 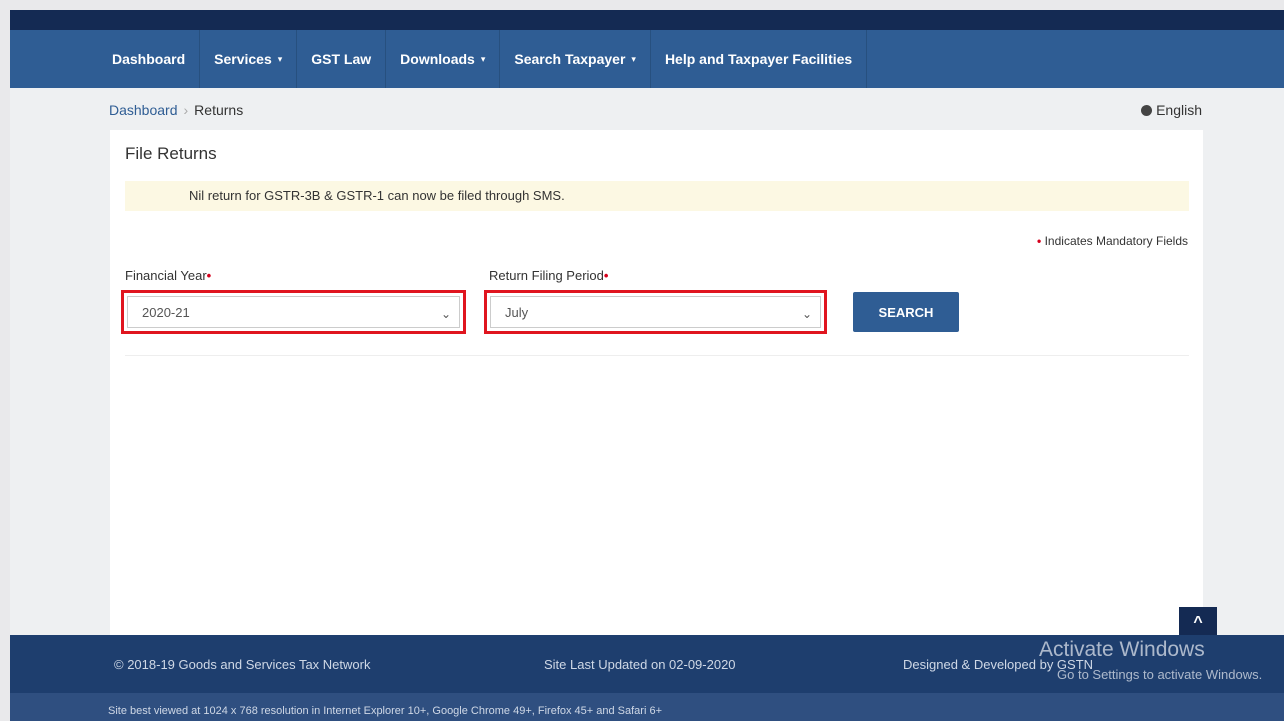 I want to click on financial-year-label: Financial Year•, so click(x=168, y=275).